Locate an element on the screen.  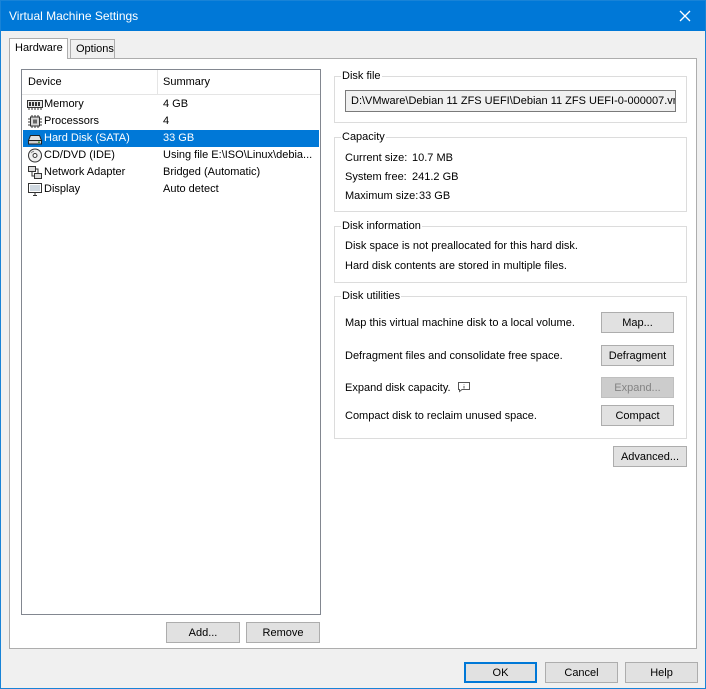
device-list-header: Device Summary is located at coordinates (171, 82).